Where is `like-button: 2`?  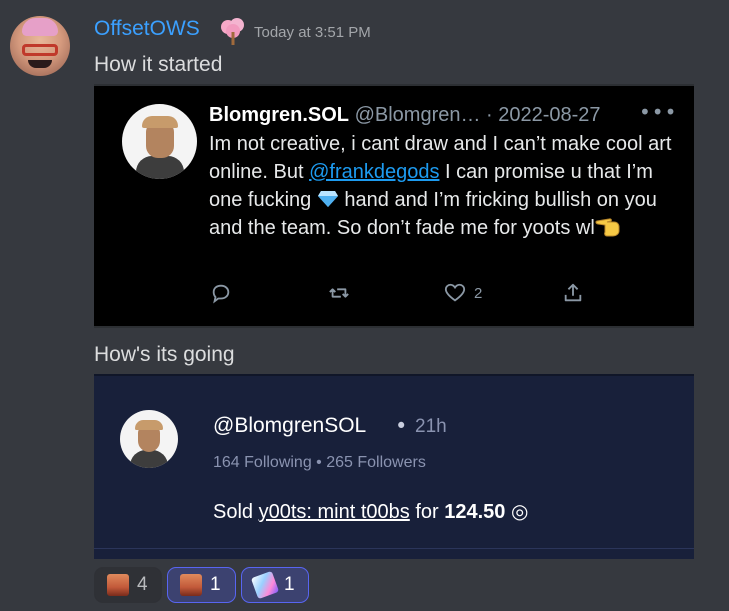
like-button: 2 is located at coordinates (463, 293).